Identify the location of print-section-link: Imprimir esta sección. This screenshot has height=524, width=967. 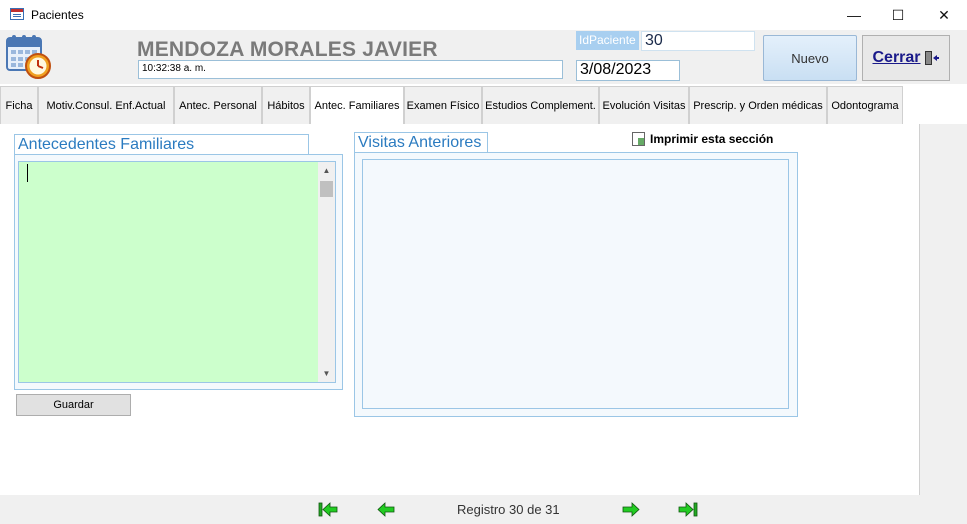
(702, 139).